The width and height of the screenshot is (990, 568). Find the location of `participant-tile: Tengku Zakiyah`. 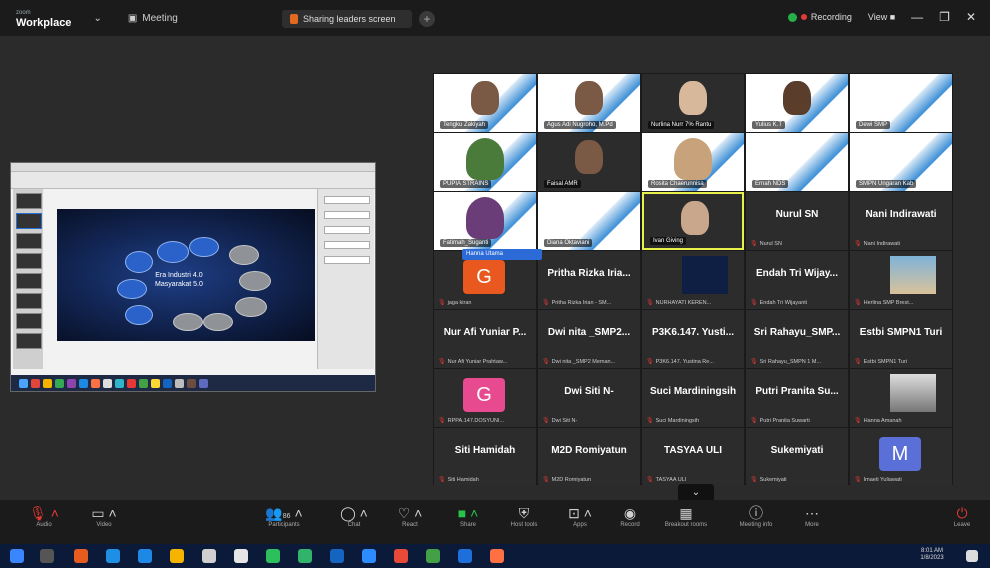

participant-tile: Tengku Zakiyah is located at coordinates (485, 103).